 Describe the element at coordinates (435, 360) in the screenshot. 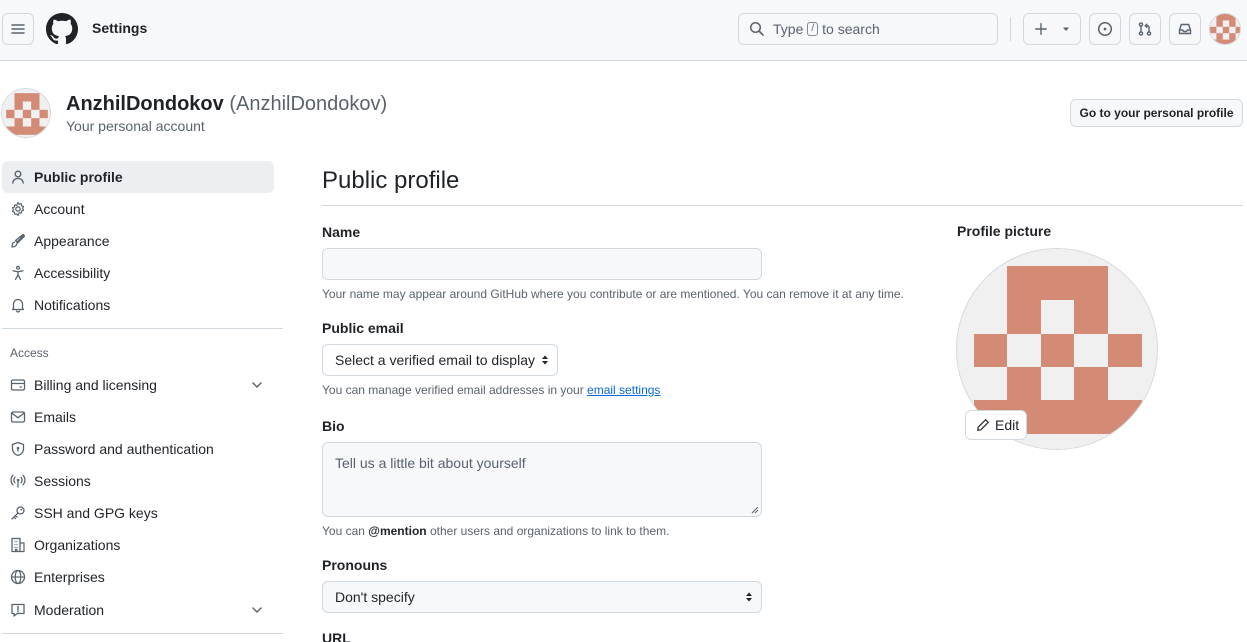

I see `public-email-selected-value: Select a verified email to display` at that location.